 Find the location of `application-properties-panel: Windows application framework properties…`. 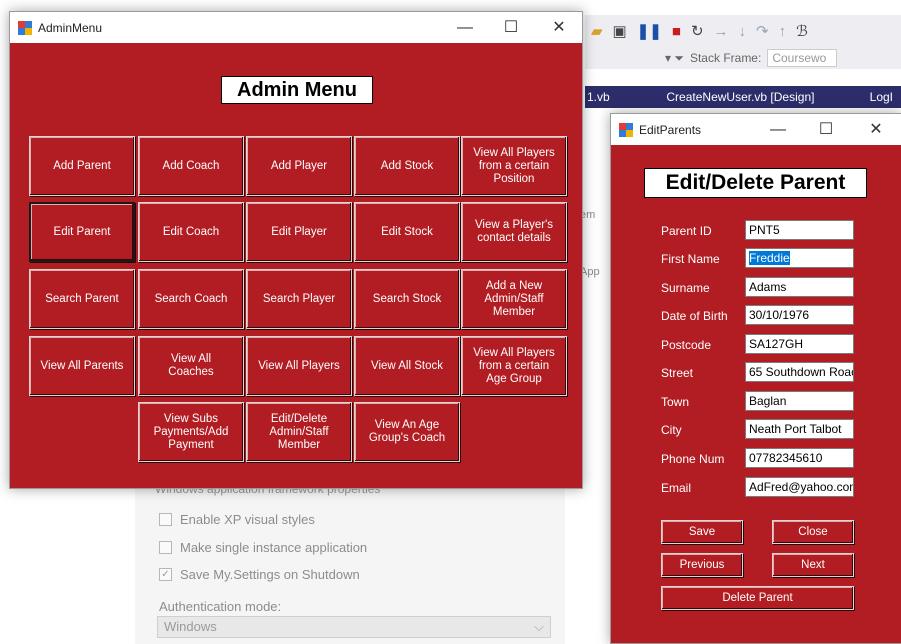

application-properties-panel: Windows application framework properties… is located at coordinates (350, 557).